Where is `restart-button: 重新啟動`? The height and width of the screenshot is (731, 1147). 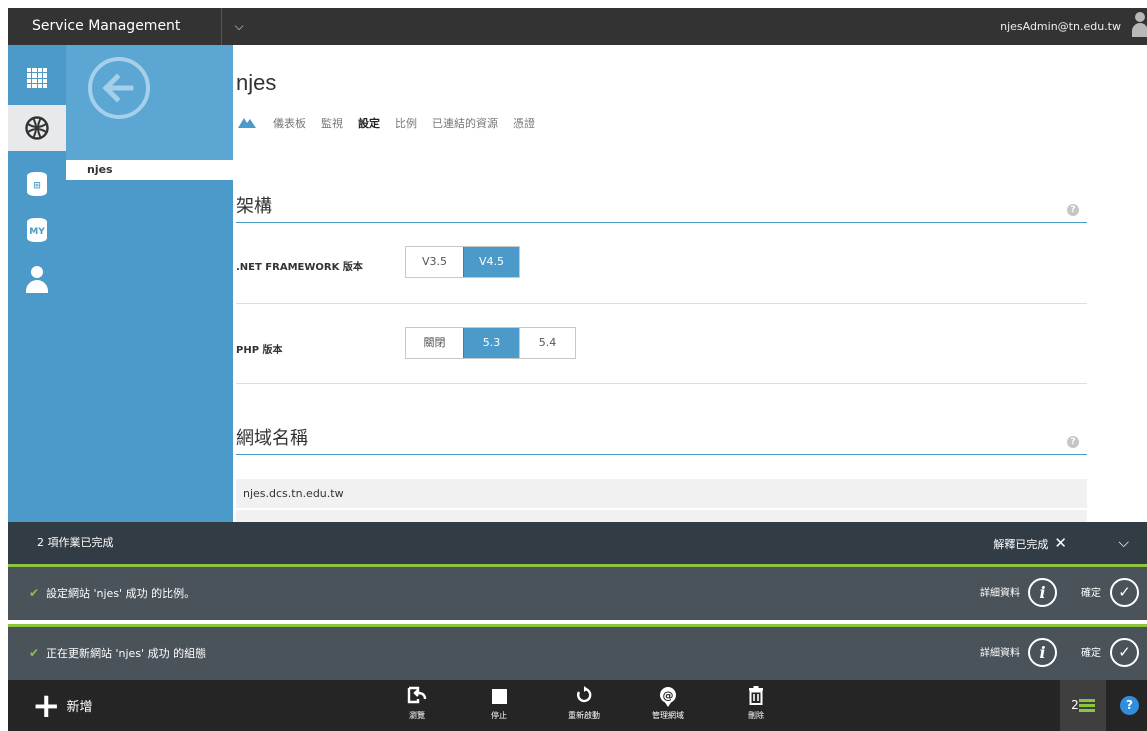
restart-button: 重新啟動 is located at coordinates (584, 703).